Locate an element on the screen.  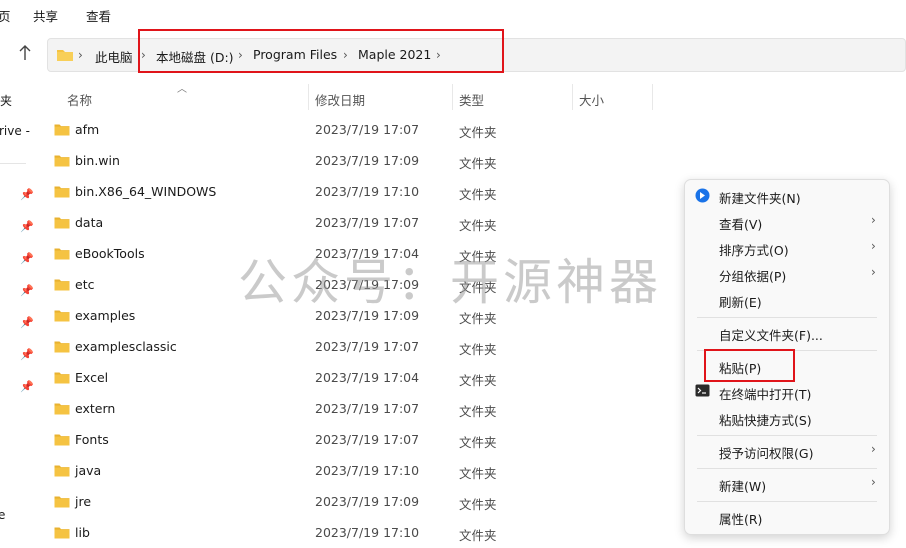
file-row: afm 2023/7/19 17:07 文件夹 is located at coordinates (350, 130).